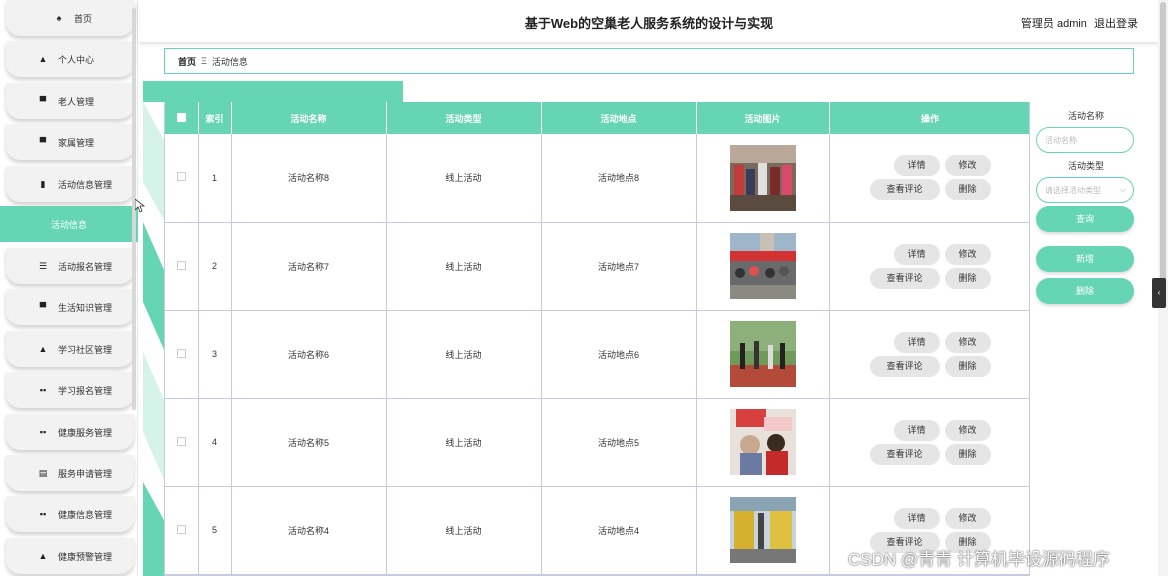 This screenshot has width=1168, height=576. Describe the element at coordinates (619, 118) in the screenshot. I see `column-header-location: 活动地点` at that location.